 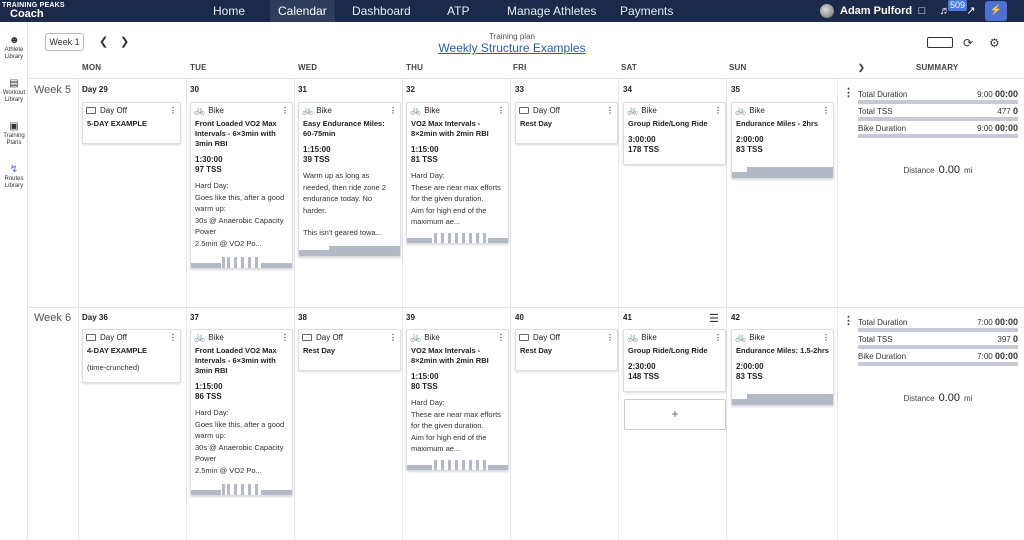 What do you see at coordinates (113, 367) in the screenshot?
I see `workout-description: (time-crunched)` at bounding box center [113, 367].